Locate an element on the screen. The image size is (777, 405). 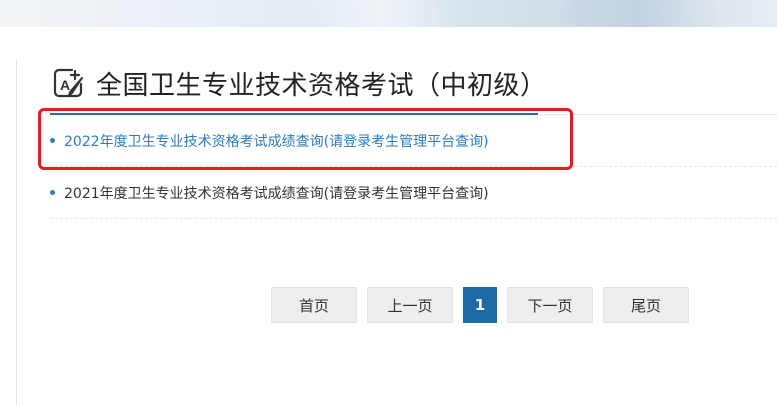
list-item-2021: 2021年度卫生专业技术资格考试成绩查询(请登录考生管理平台查询) is located at coordinates (413, 193).